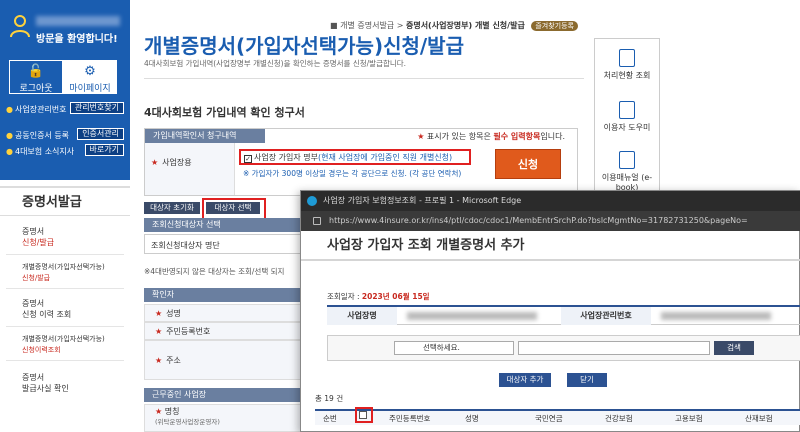 This screenshot has width=800, height=432. Describe the element at coordinates (248, 159) in the screenshot. I see `checkbox-checked-icon: ✓` at that location.